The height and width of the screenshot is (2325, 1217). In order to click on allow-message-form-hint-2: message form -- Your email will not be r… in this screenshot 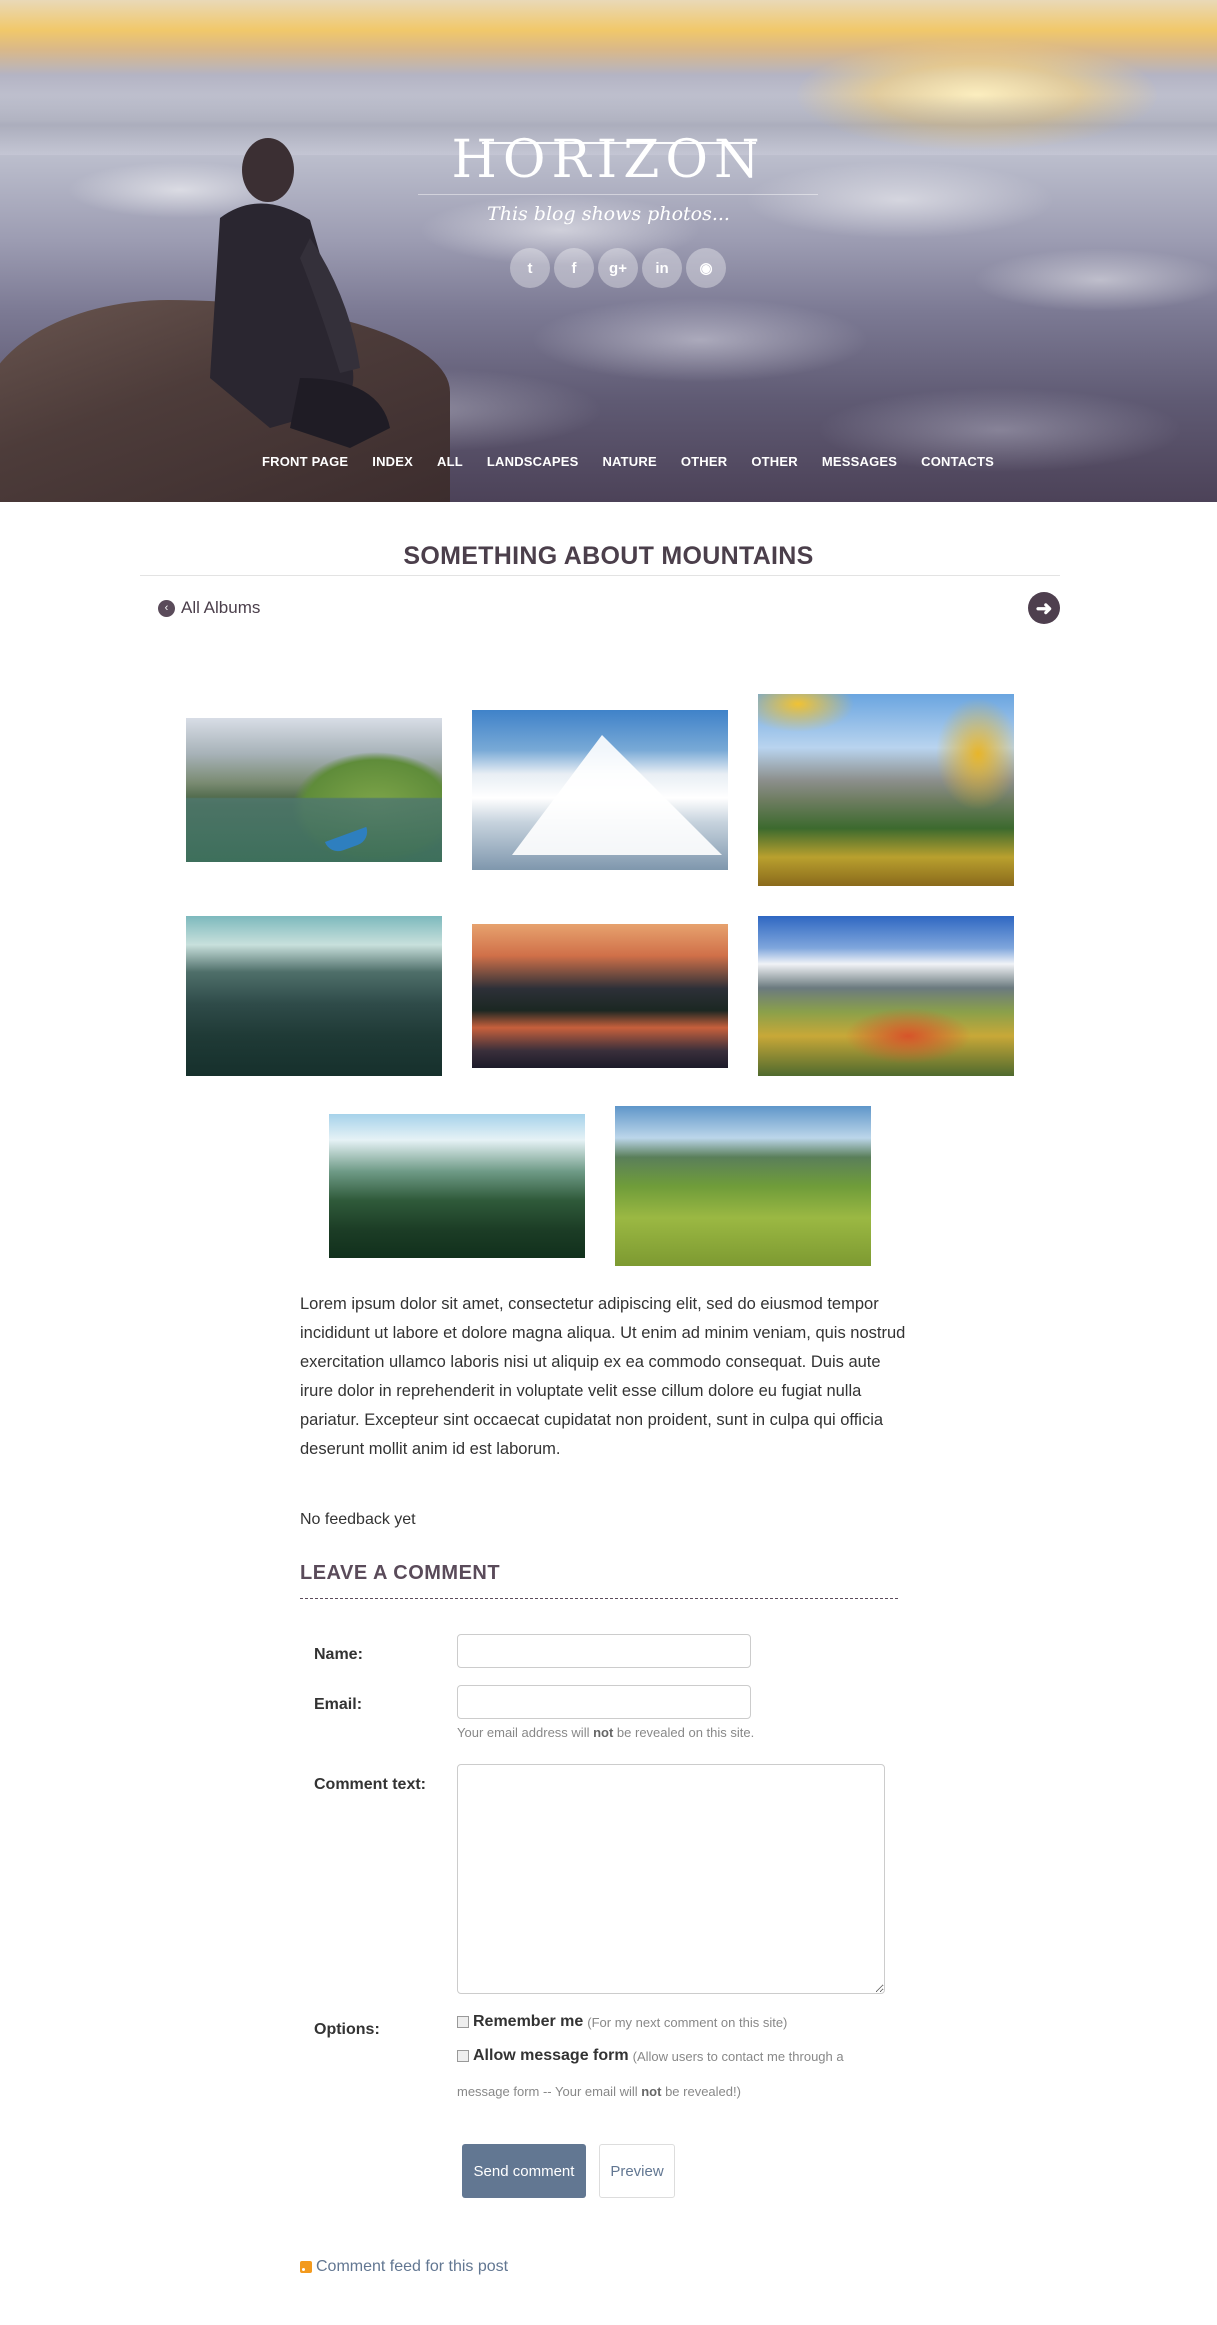, I will do `click(599, 2091)`.